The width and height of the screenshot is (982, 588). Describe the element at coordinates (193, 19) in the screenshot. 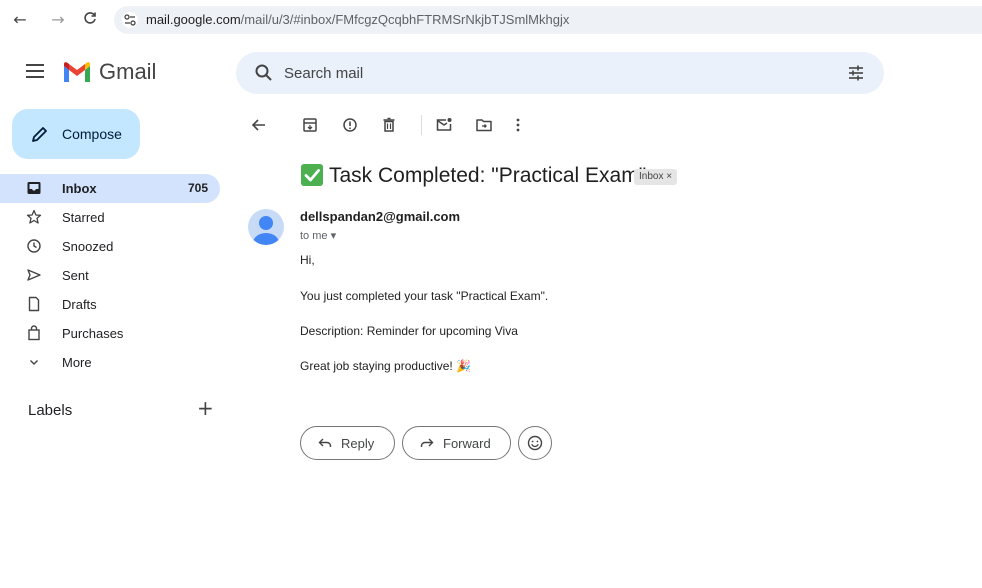

I see `url-host: mail.google.com` at that location.